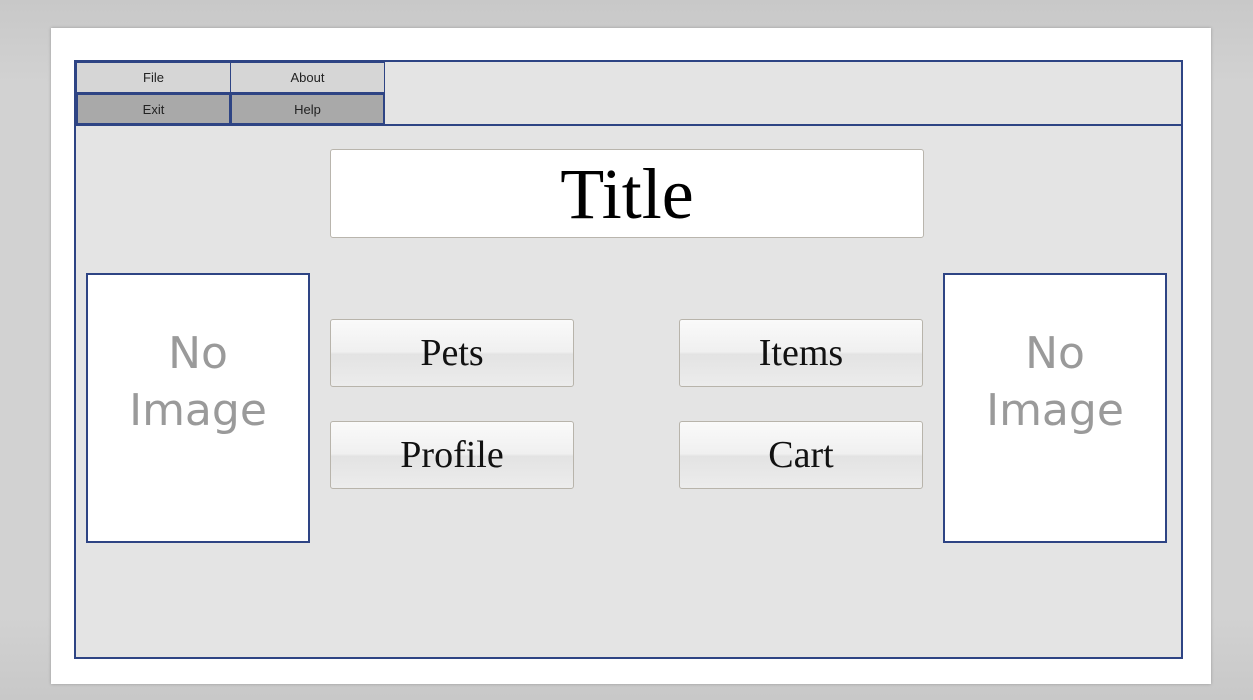  I want to click on left-image-placeholder: No Image, so click(198, 408).